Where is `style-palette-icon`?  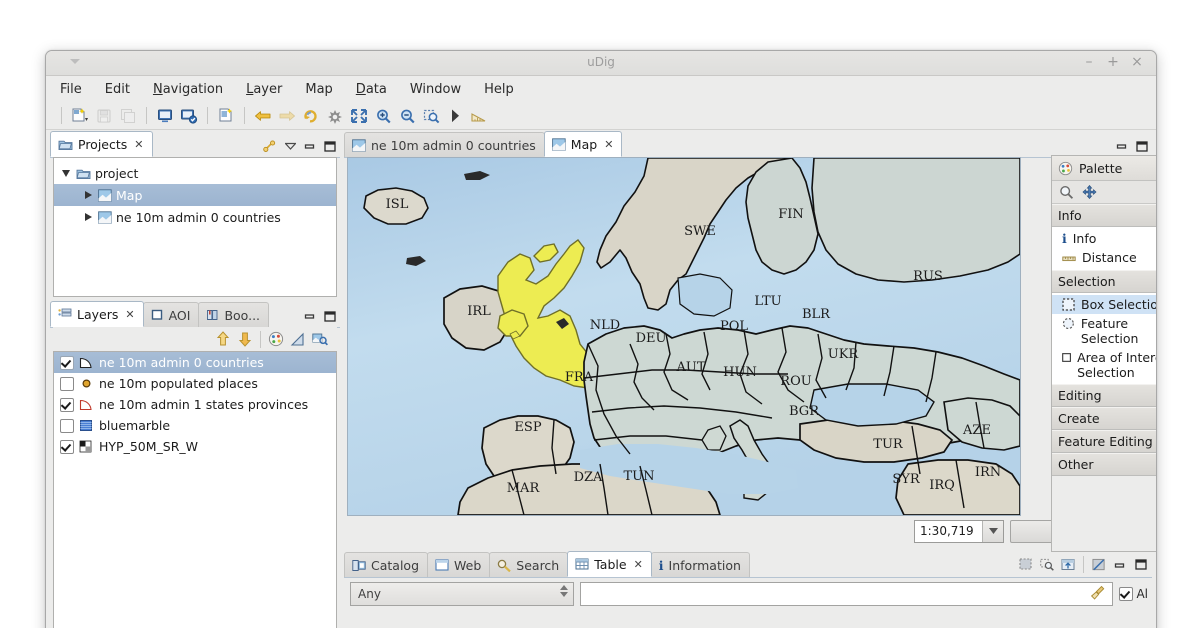
style-palette-icon is located at coordinates (276, 339).